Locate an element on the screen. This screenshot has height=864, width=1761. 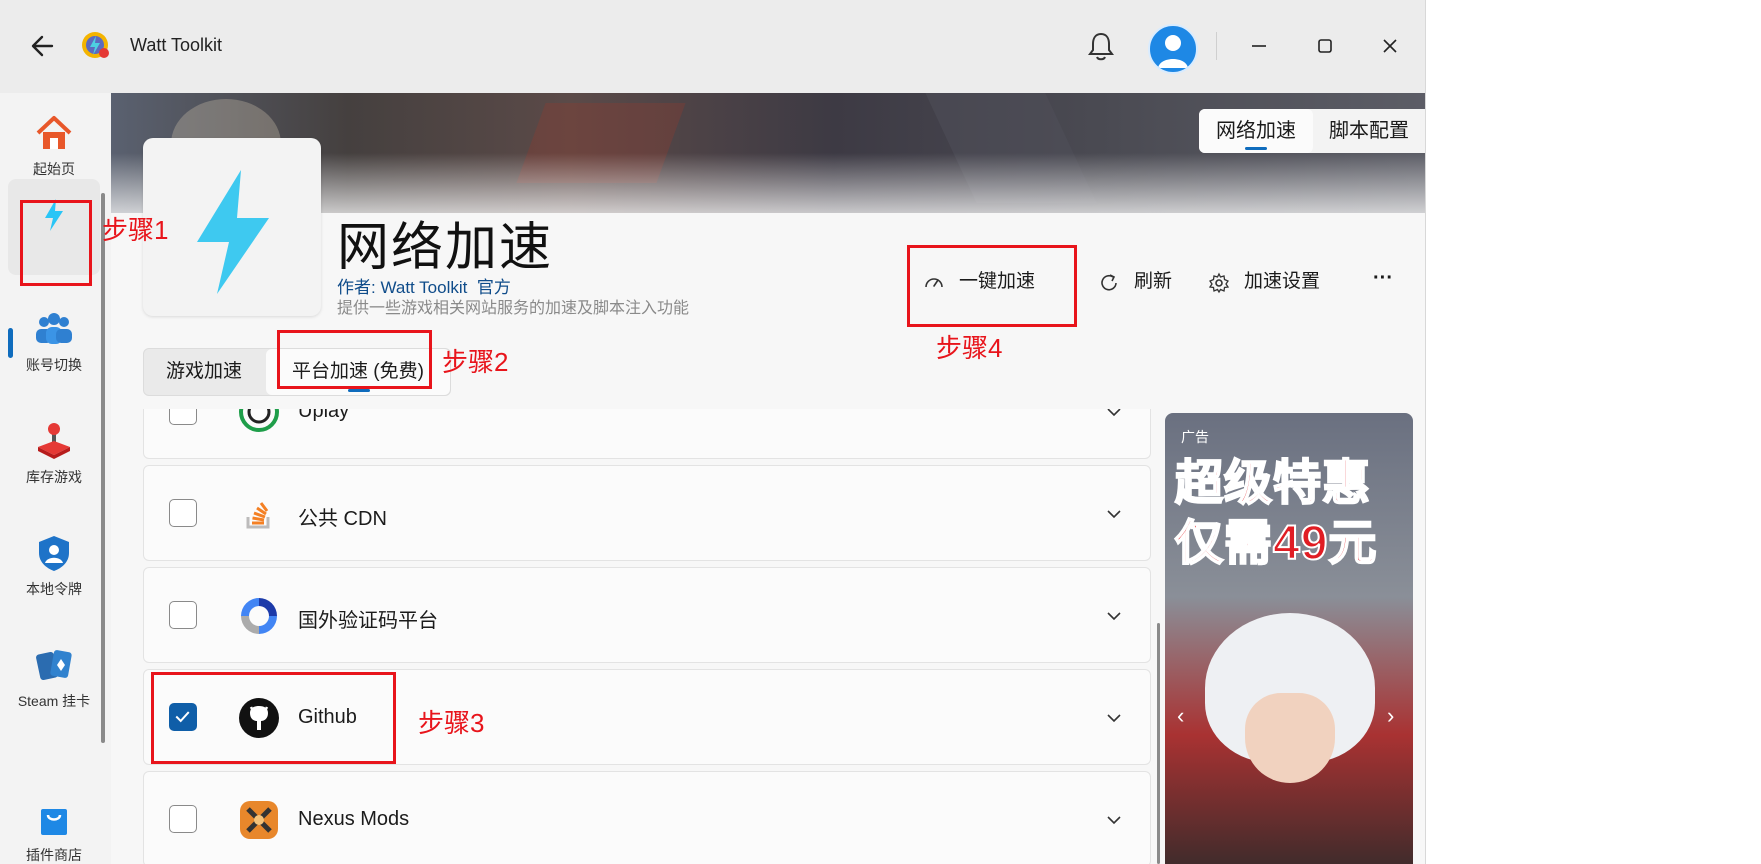
list-scrollbar is located at coordinates (1158, 743).